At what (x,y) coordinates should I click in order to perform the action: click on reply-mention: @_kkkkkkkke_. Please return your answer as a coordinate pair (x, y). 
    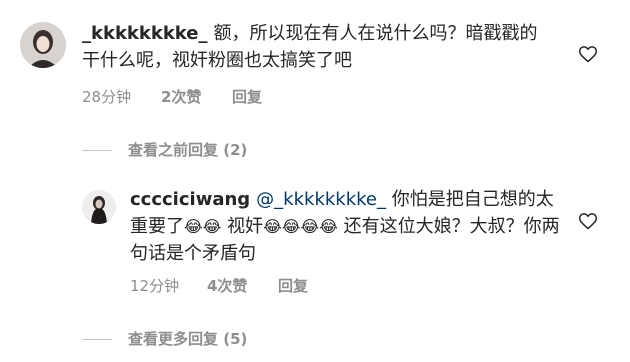
    Looking at the image, I should click on (321, 199).